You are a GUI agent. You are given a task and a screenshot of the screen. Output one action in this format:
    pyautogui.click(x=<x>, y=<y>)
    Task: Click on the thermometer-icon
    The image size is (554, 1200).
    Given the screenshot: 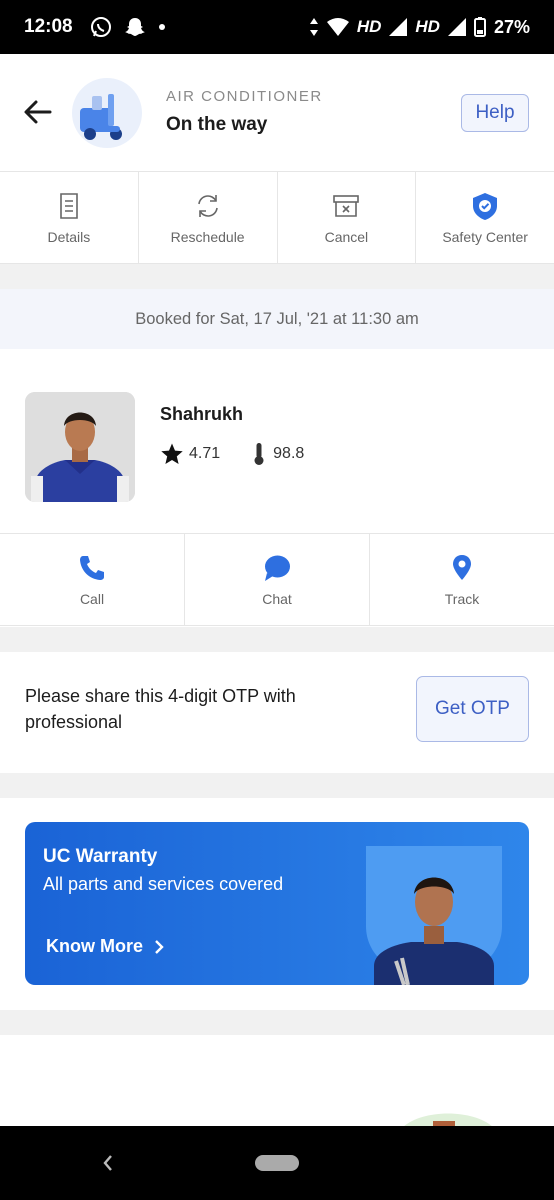 What is the action you would take?
    pyautogui.click(x=259, y=454)
    